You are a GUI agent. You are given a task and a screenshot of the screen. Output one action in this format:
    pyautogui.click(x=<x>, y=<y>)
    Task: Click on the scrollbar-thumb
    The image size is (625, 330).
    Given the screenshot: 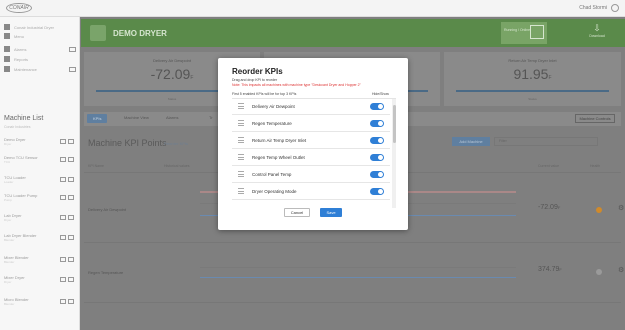 What is the action you would take?
    pyautogui.click(x=394, y=124)
    